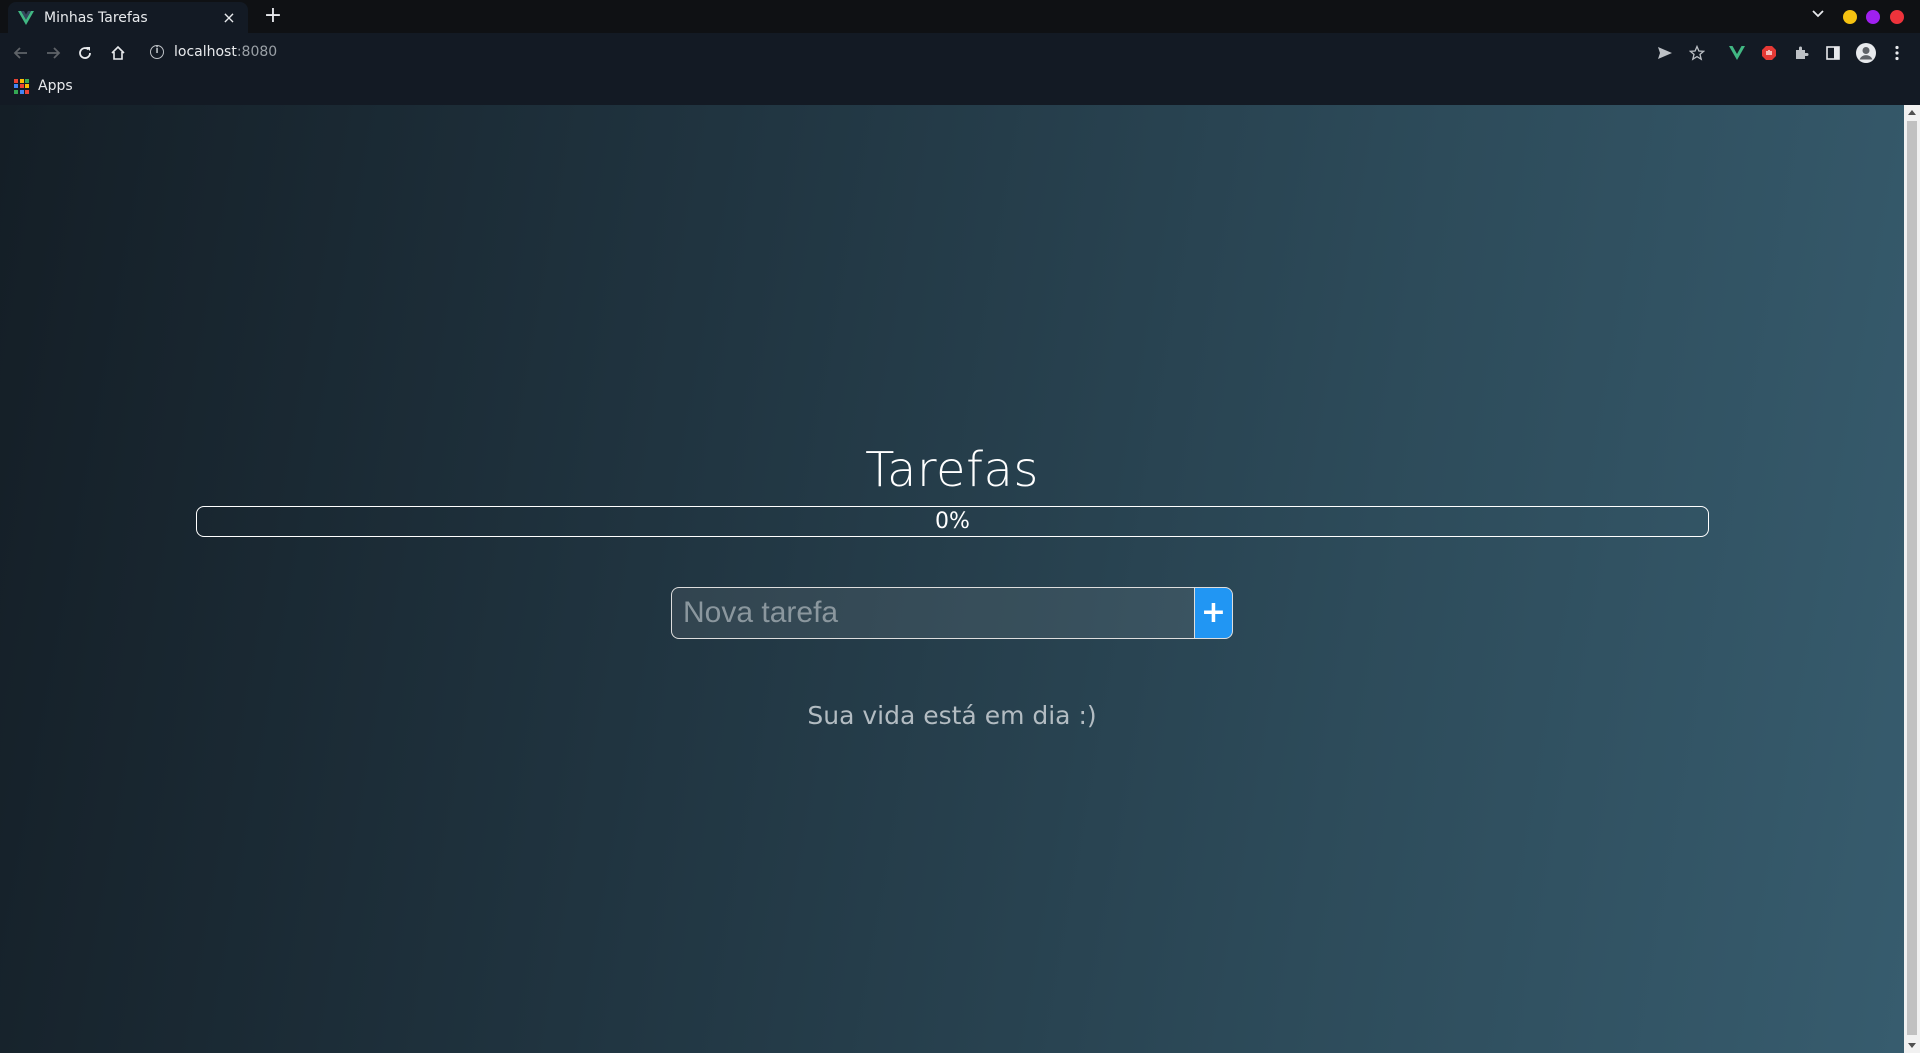 This screenshot has height=1053, width=1920. I want to click on minimize-window-button, so click(1850, 17).